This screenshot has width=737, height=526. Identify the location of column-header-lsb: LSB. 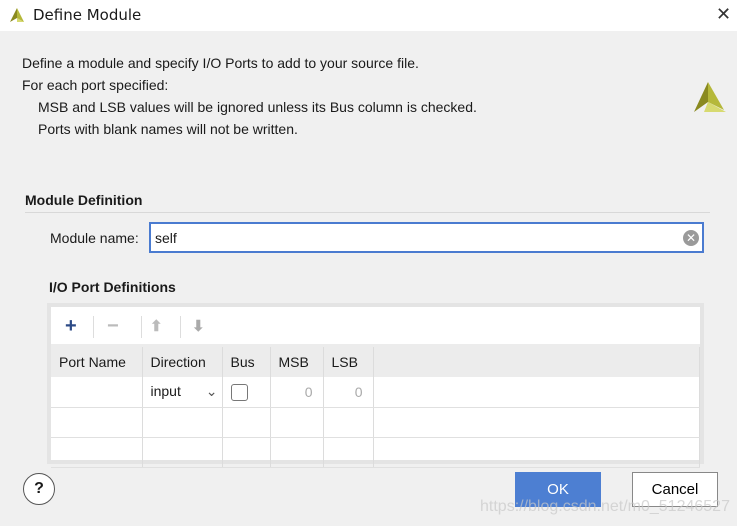
(348, 362).